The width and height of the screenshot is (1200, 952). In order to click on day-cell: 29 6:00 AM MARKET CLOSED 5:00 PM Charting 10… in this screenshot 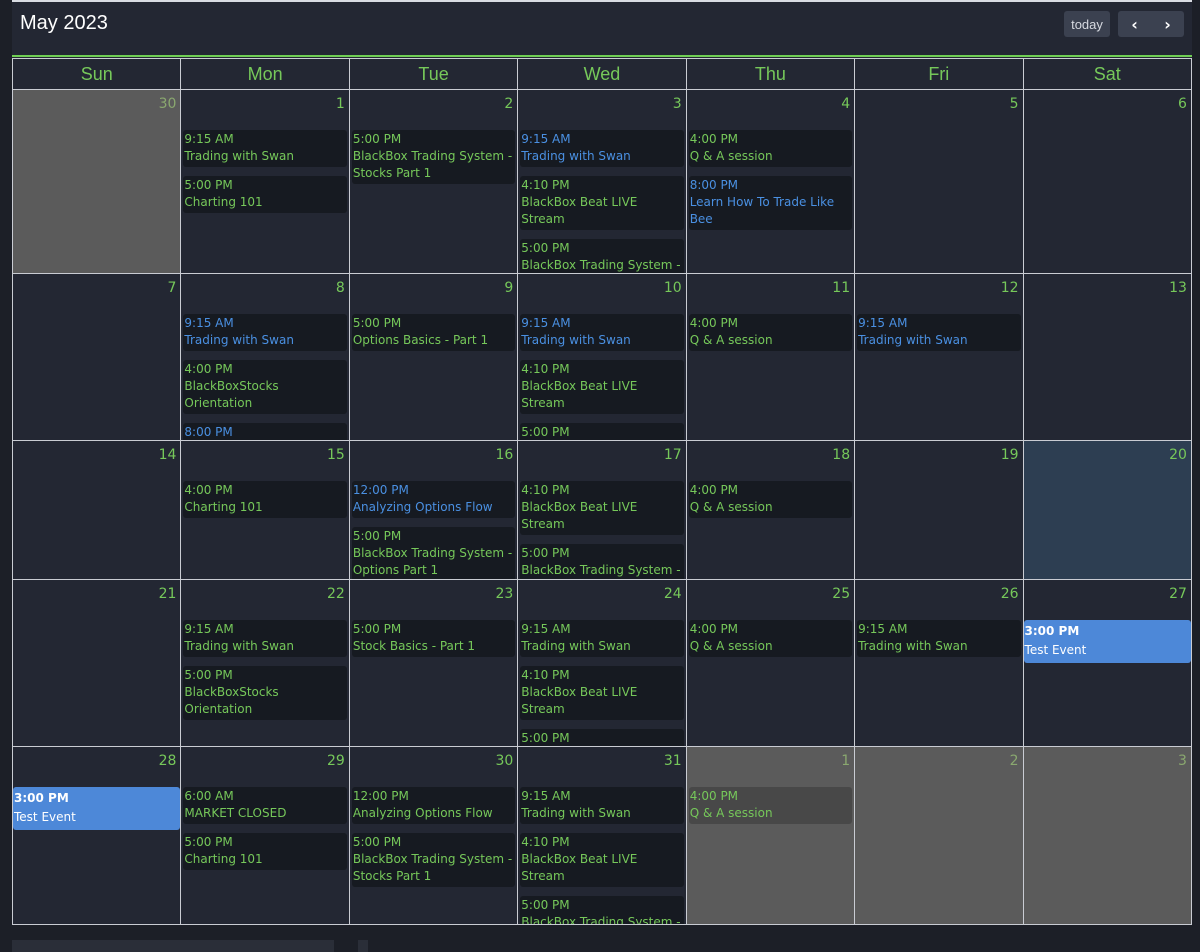, I will do `click(265, 835)`.